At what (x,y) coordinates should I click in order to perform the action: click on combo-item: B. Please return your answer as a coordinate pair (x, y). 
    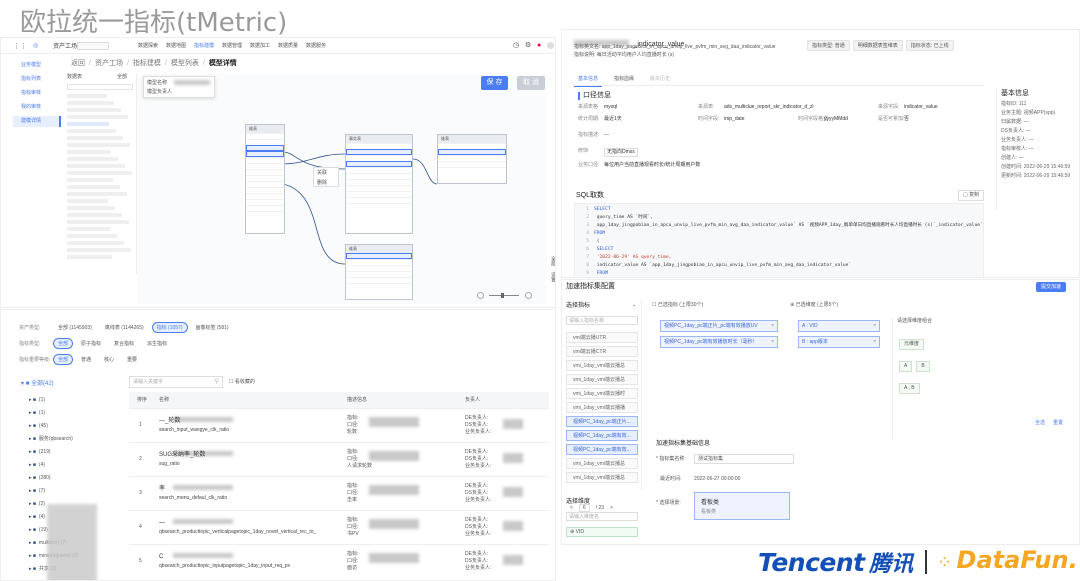
    Looking at the image, I should click on (923, 366).